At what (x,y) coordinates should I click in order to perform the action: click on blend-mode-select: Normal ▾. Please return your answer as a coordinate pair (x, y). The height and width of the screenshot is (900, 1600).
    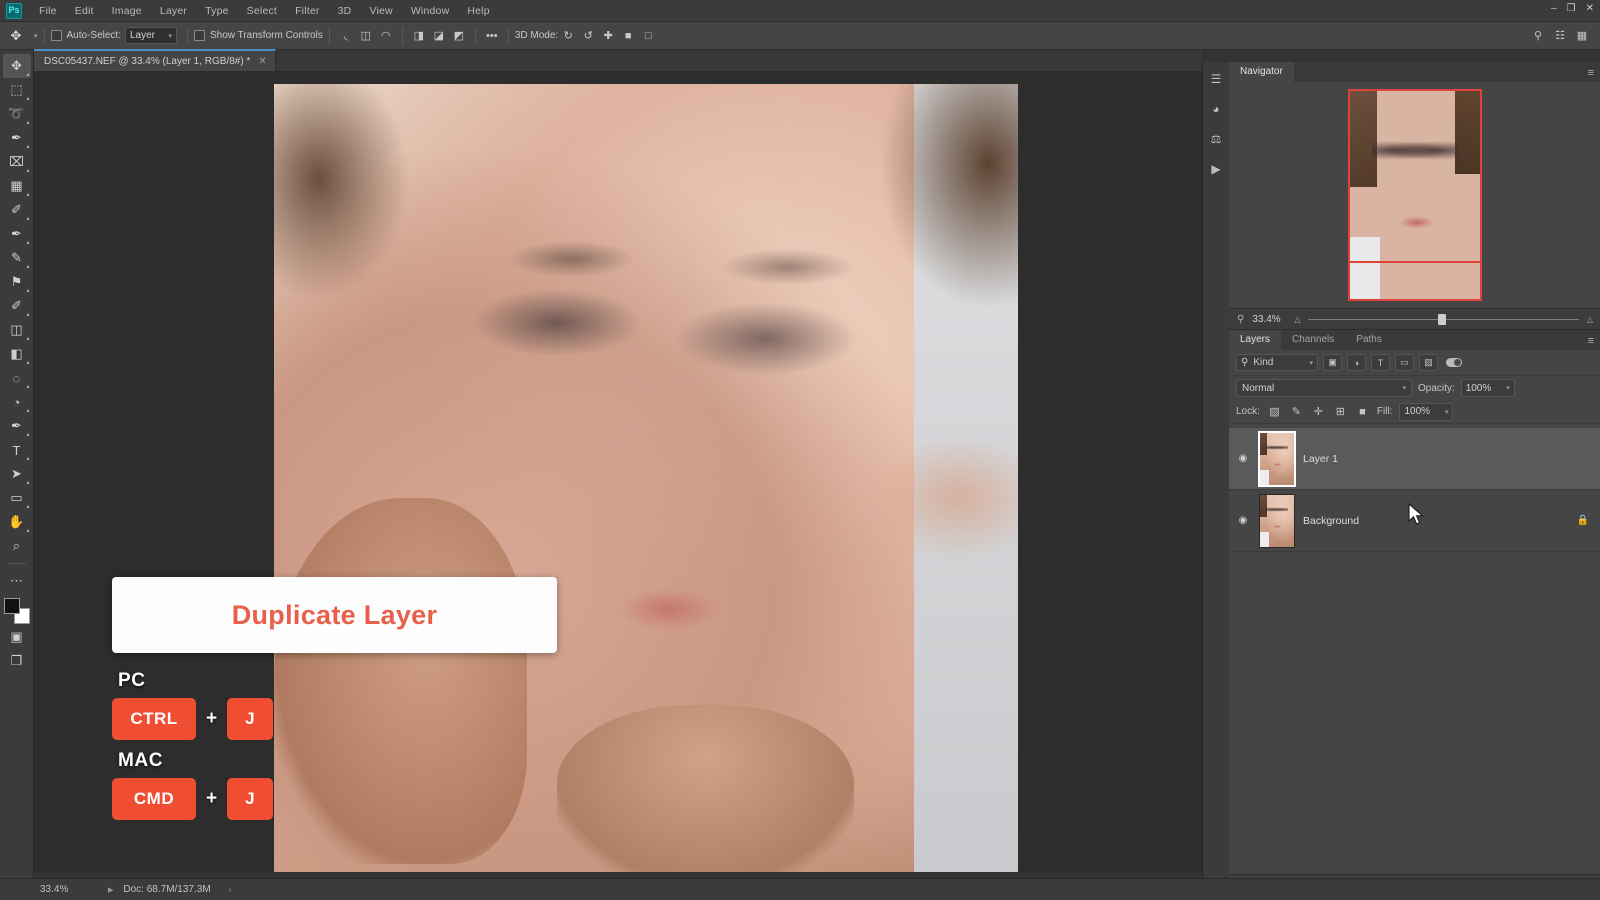
    Looking at the image, I should click on (1324, 388).